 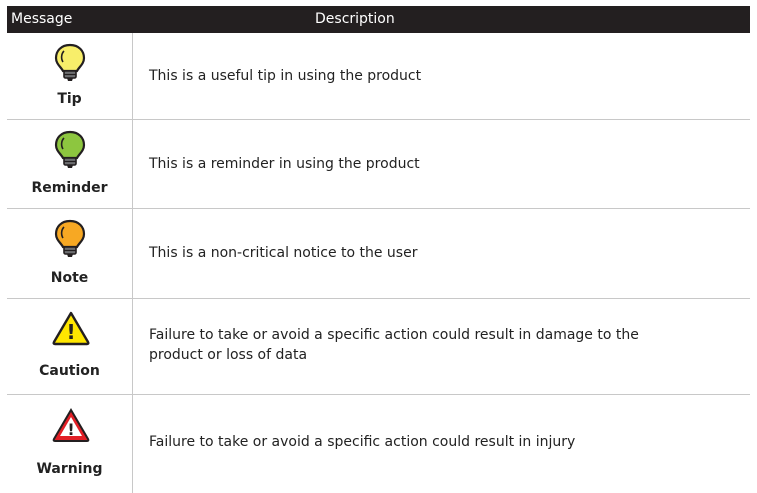 What do you see at coordinates (42, 19) in the screenshot?
I see `header-message: Message` at bounding box center [42, 19].